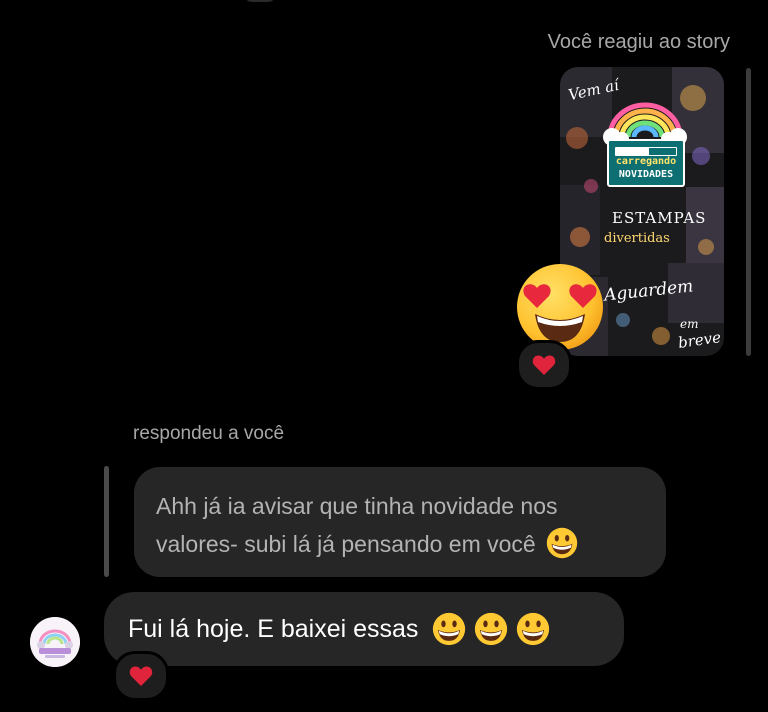 The image size is (768, 712). I want to click on story-reaction-badge, so click(544, 365).